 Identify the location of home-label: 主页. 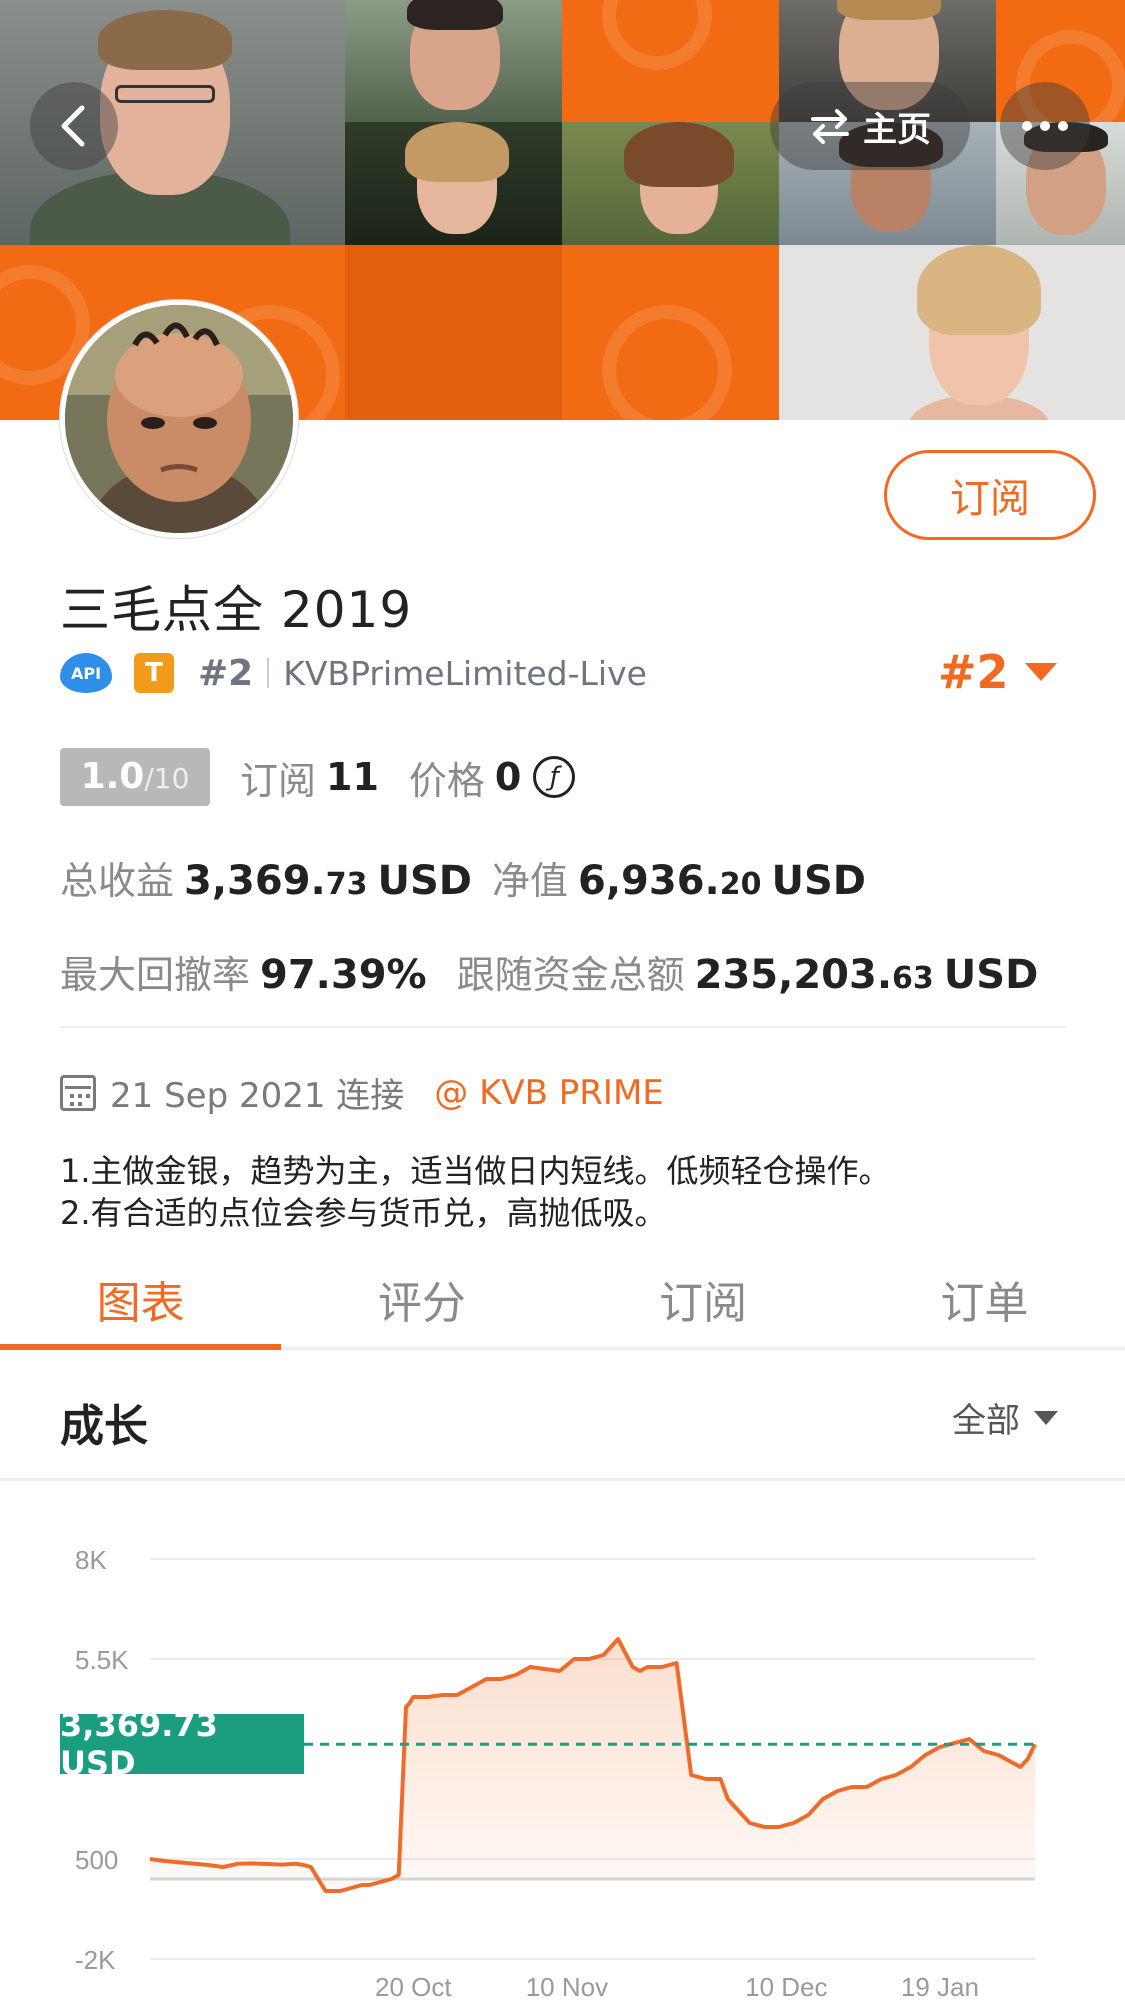
(897, 129).